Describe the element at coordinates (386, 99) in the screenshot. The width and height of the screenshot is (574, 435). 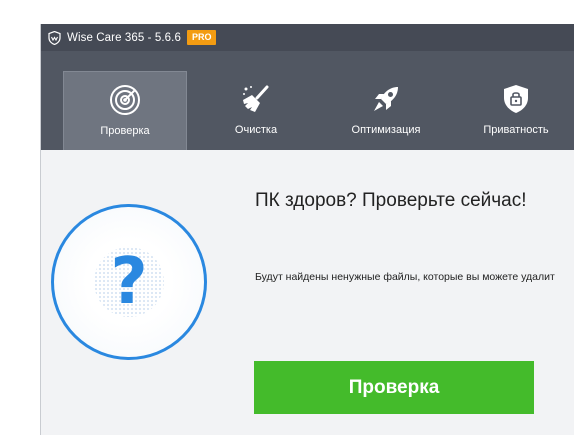
I see `rocket-icon` at that location.